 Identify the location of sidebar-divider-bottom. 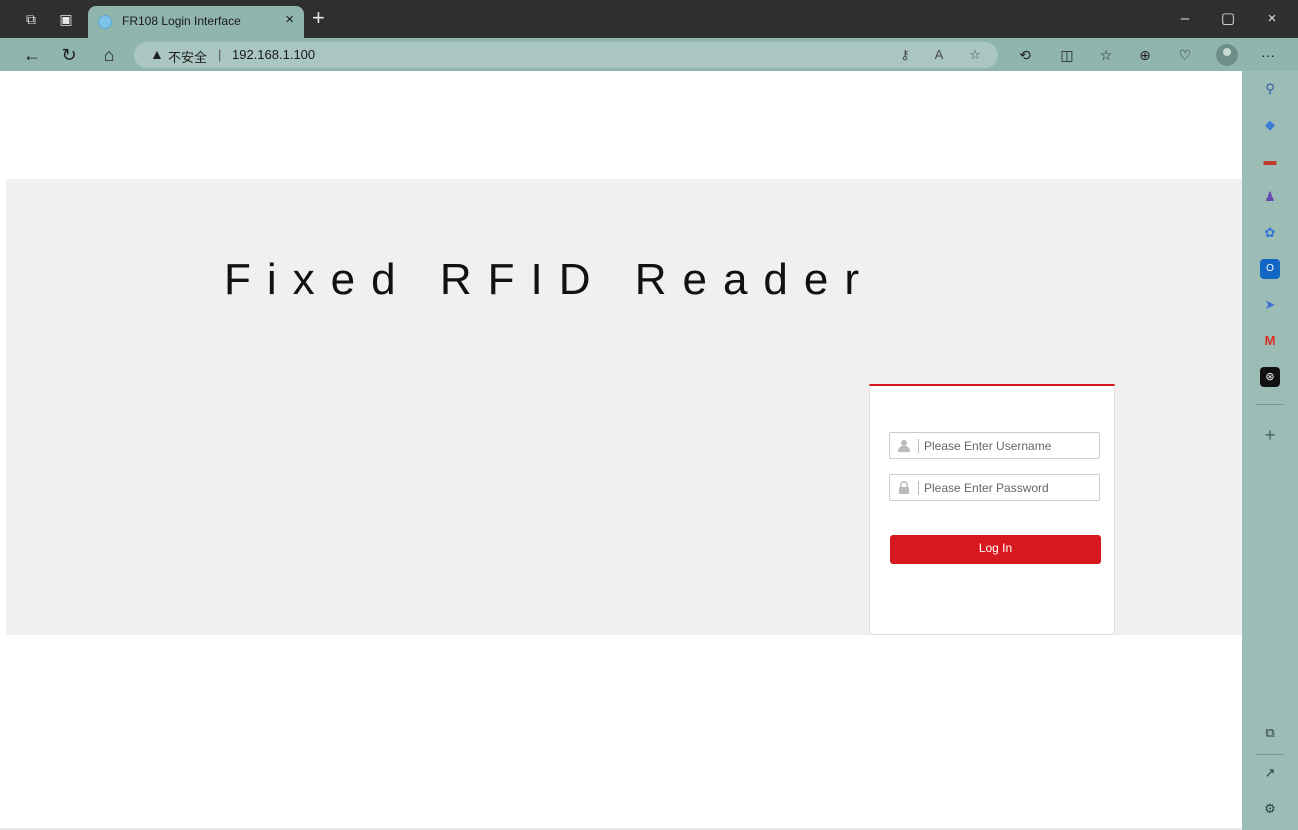
(1270, 754).